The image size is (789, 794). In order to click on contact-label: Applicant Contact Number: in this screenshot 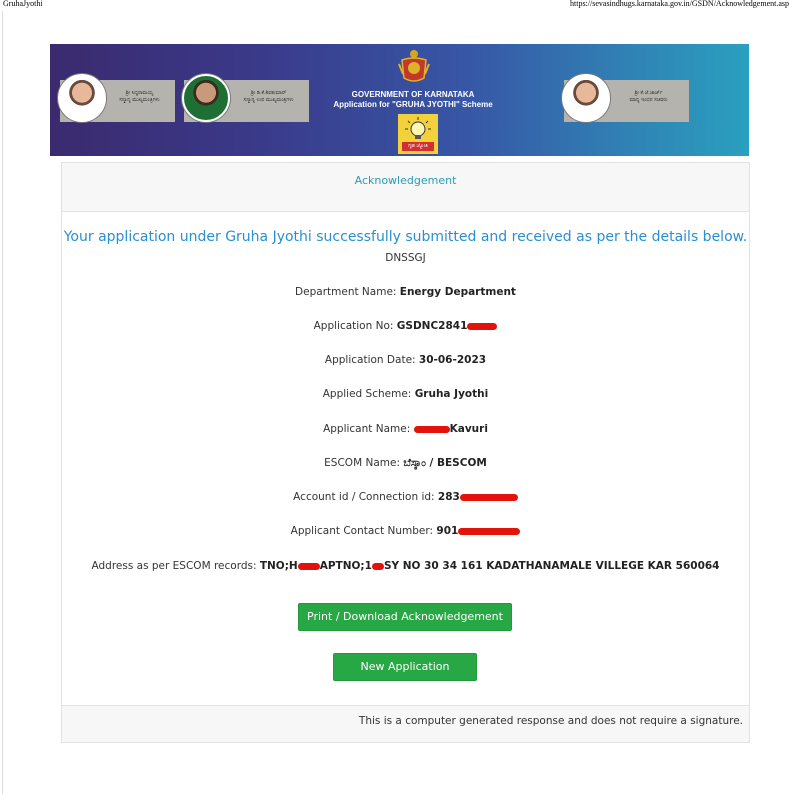, I will do `click(363, 531)`.